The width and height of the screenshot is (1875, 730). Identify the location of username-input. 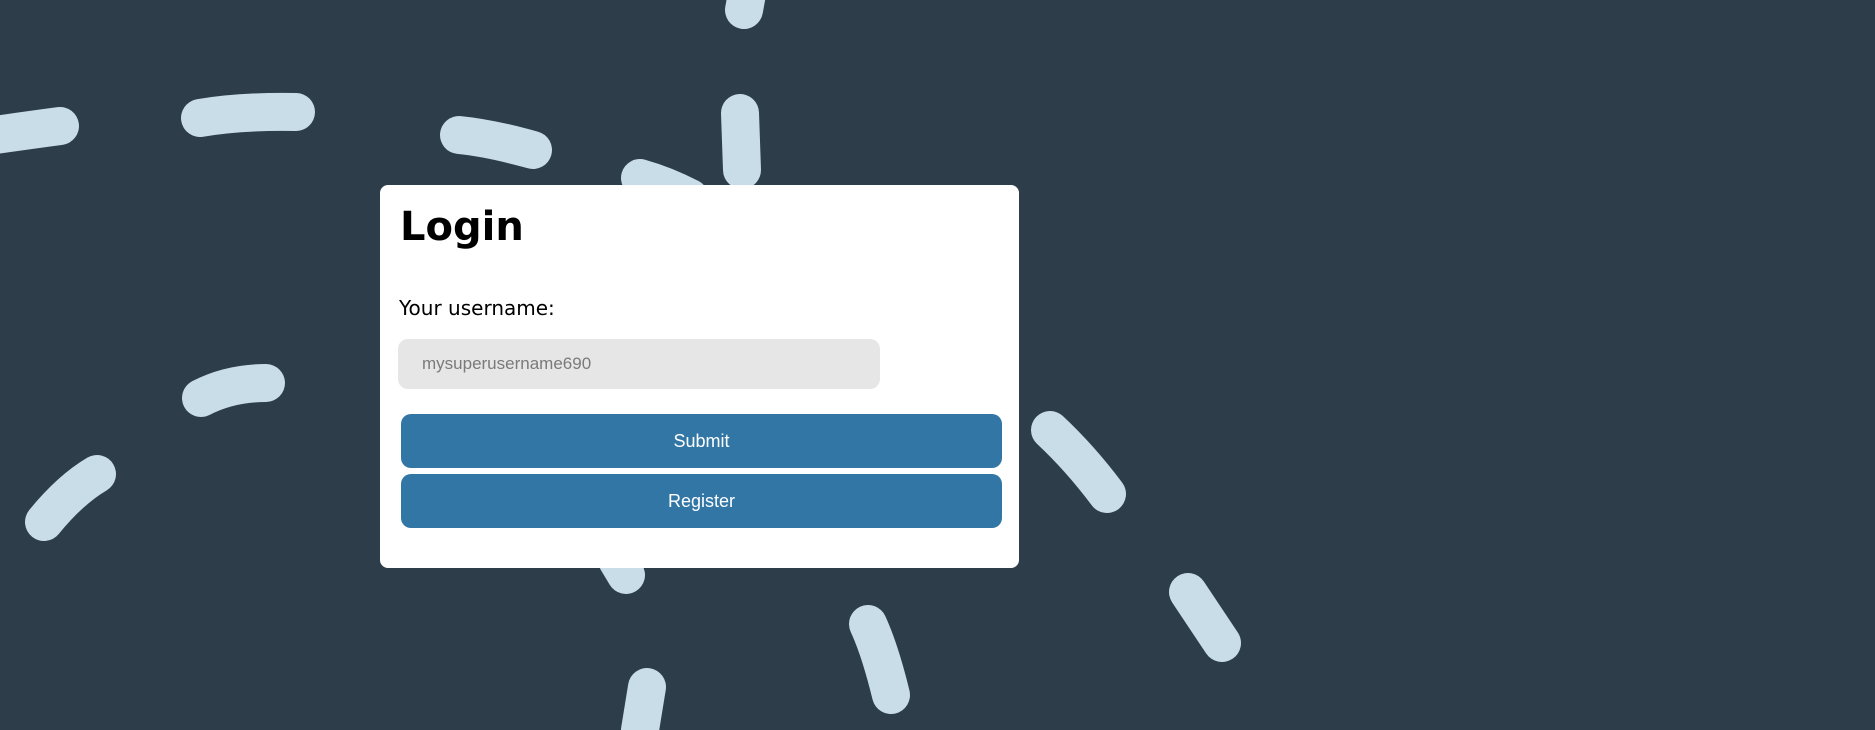
(639, 364).